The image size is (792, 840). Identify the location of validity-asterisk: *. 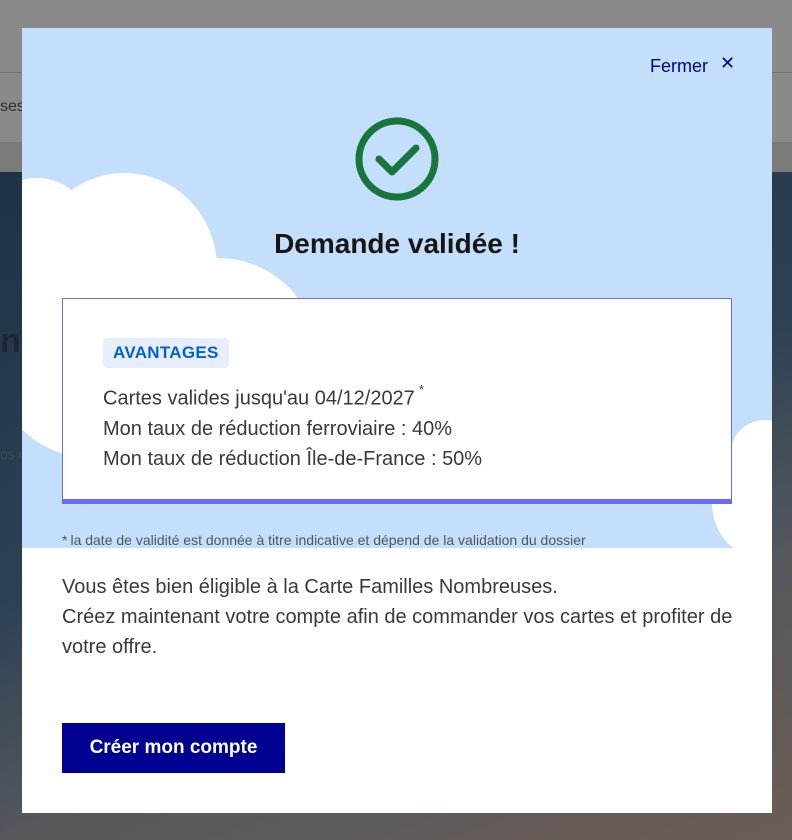
(421, 389).